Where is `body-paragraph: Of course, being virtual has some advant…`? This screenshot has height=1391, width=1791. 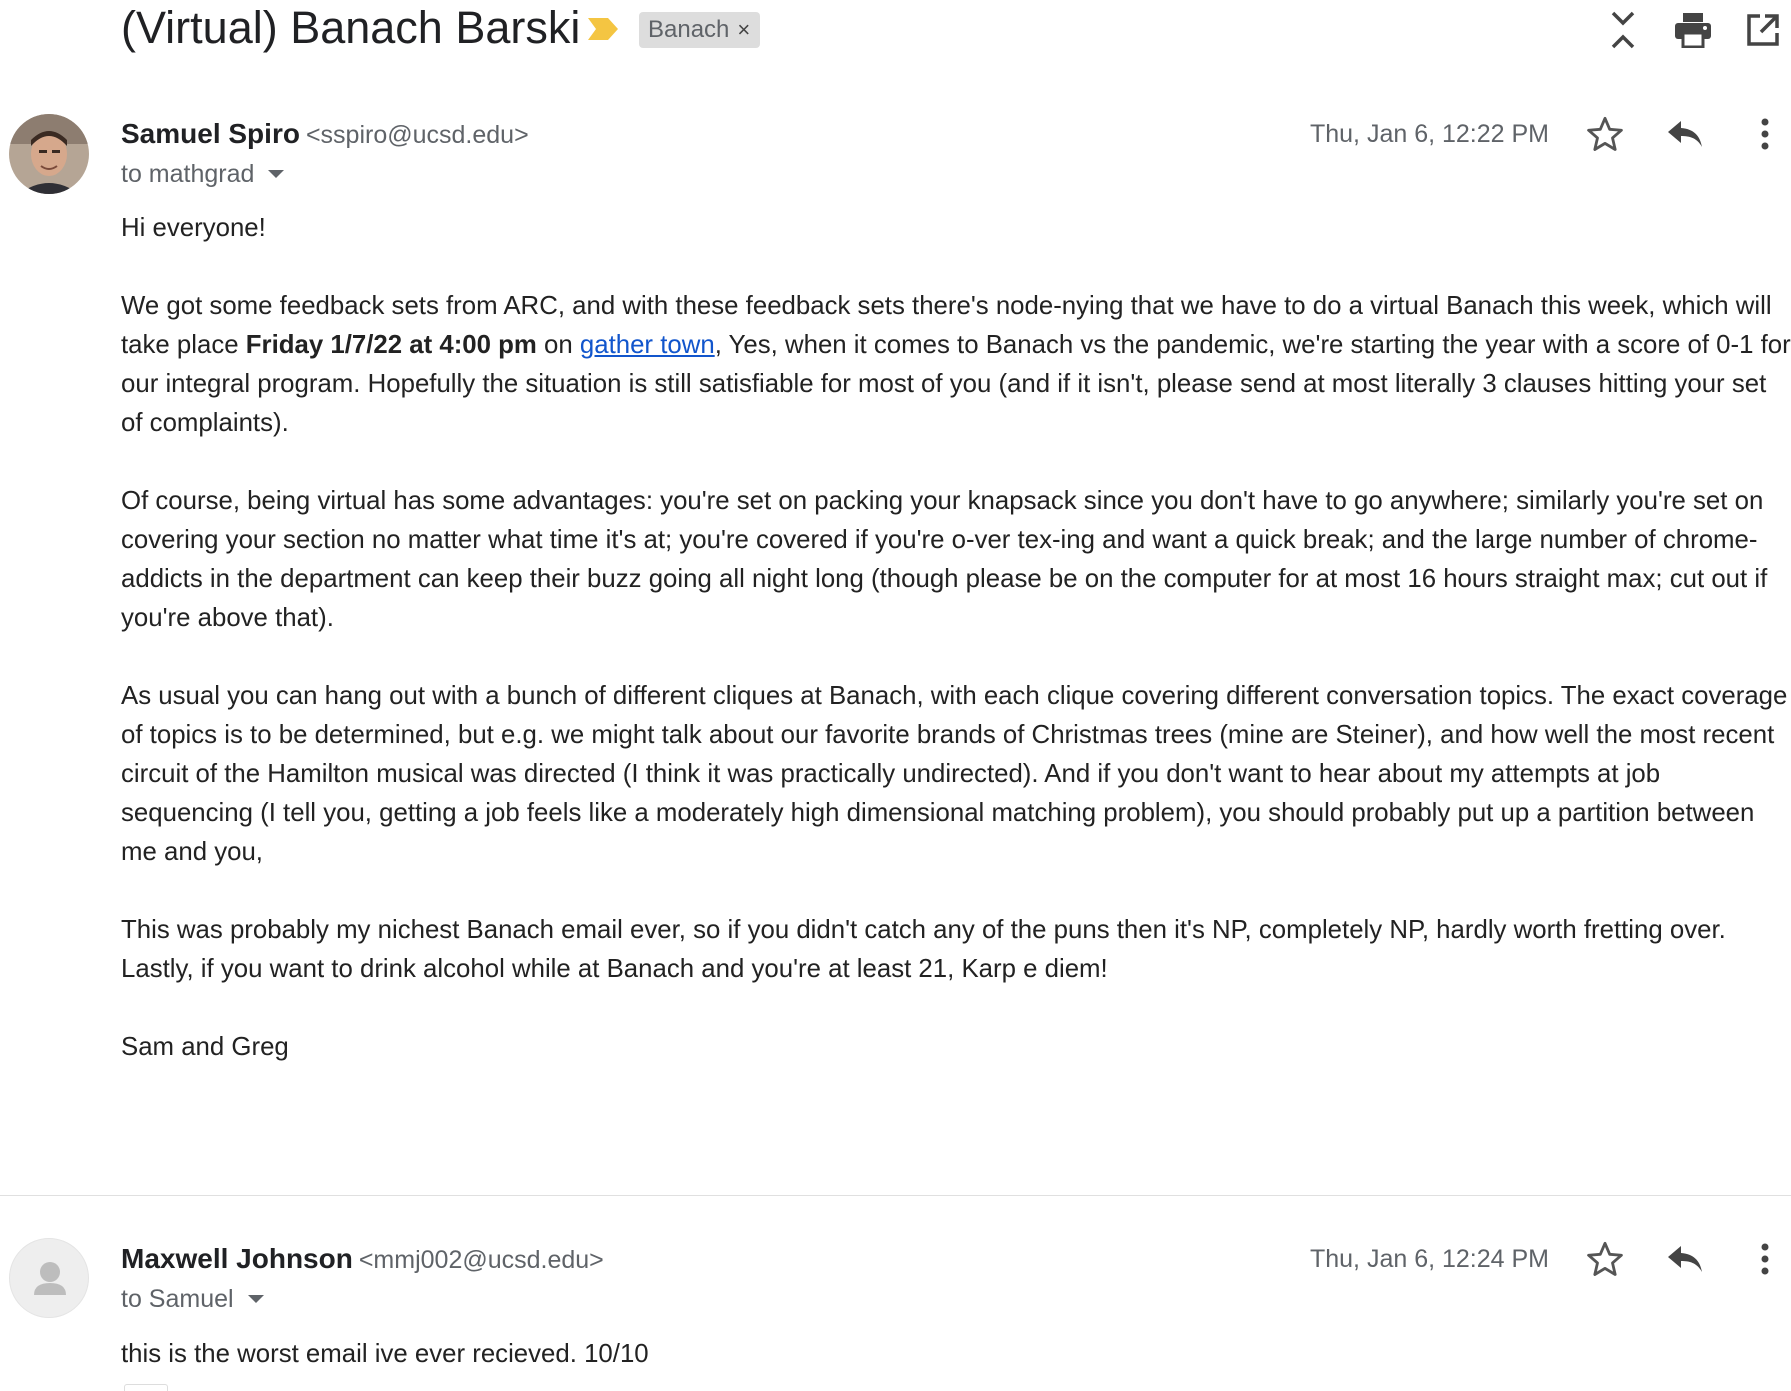
body-paragraph: Of course, being virtual has some advant… is located at coordinates (944, 559).